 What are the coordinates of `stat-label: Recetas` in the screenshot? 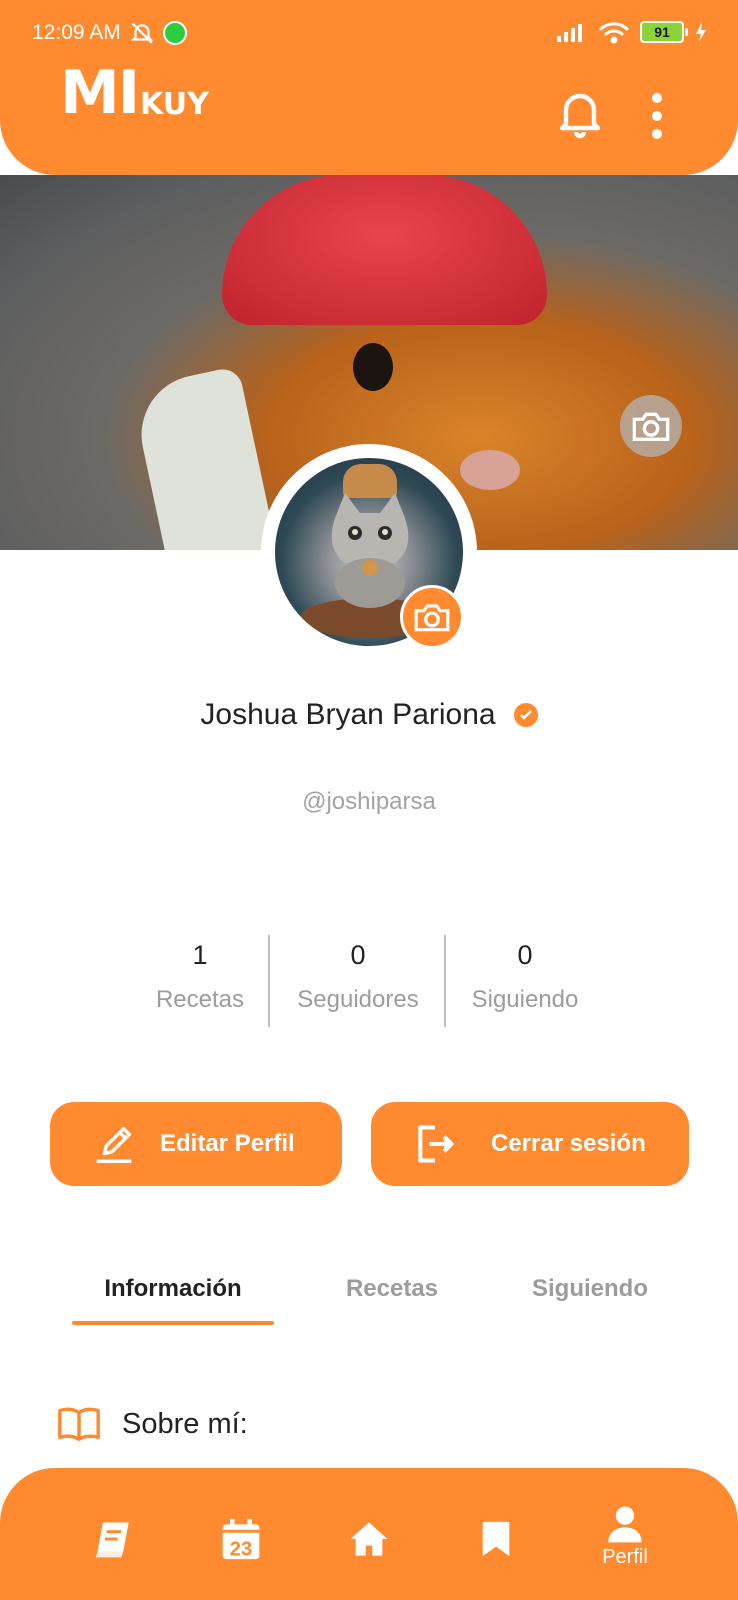 It's located at (200, 999).